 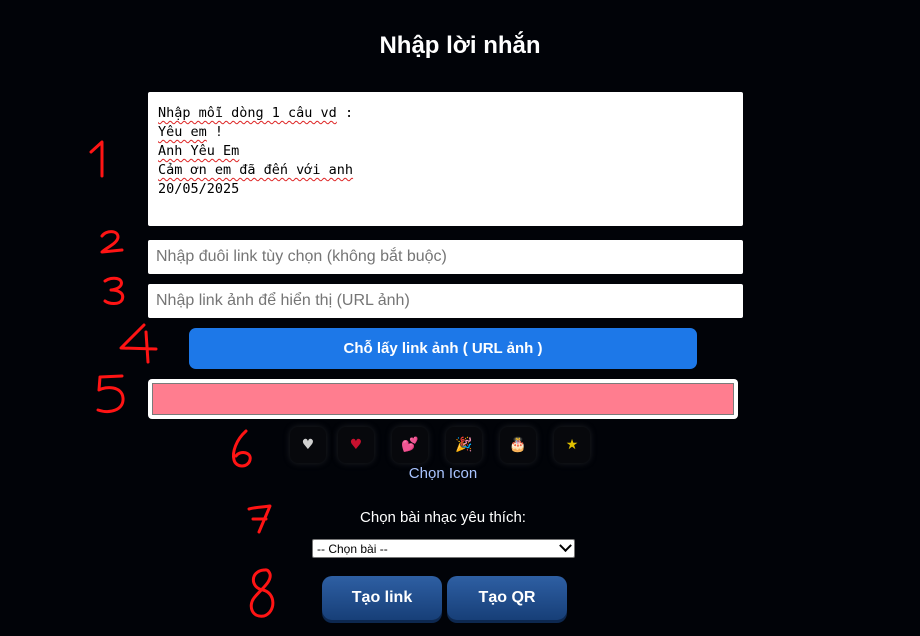 What do you see at coordinates (443, 517) in the screenshot?
I see `music-label: Chọn bài nhạc yêu thích:` at bounding box center [443, 517].